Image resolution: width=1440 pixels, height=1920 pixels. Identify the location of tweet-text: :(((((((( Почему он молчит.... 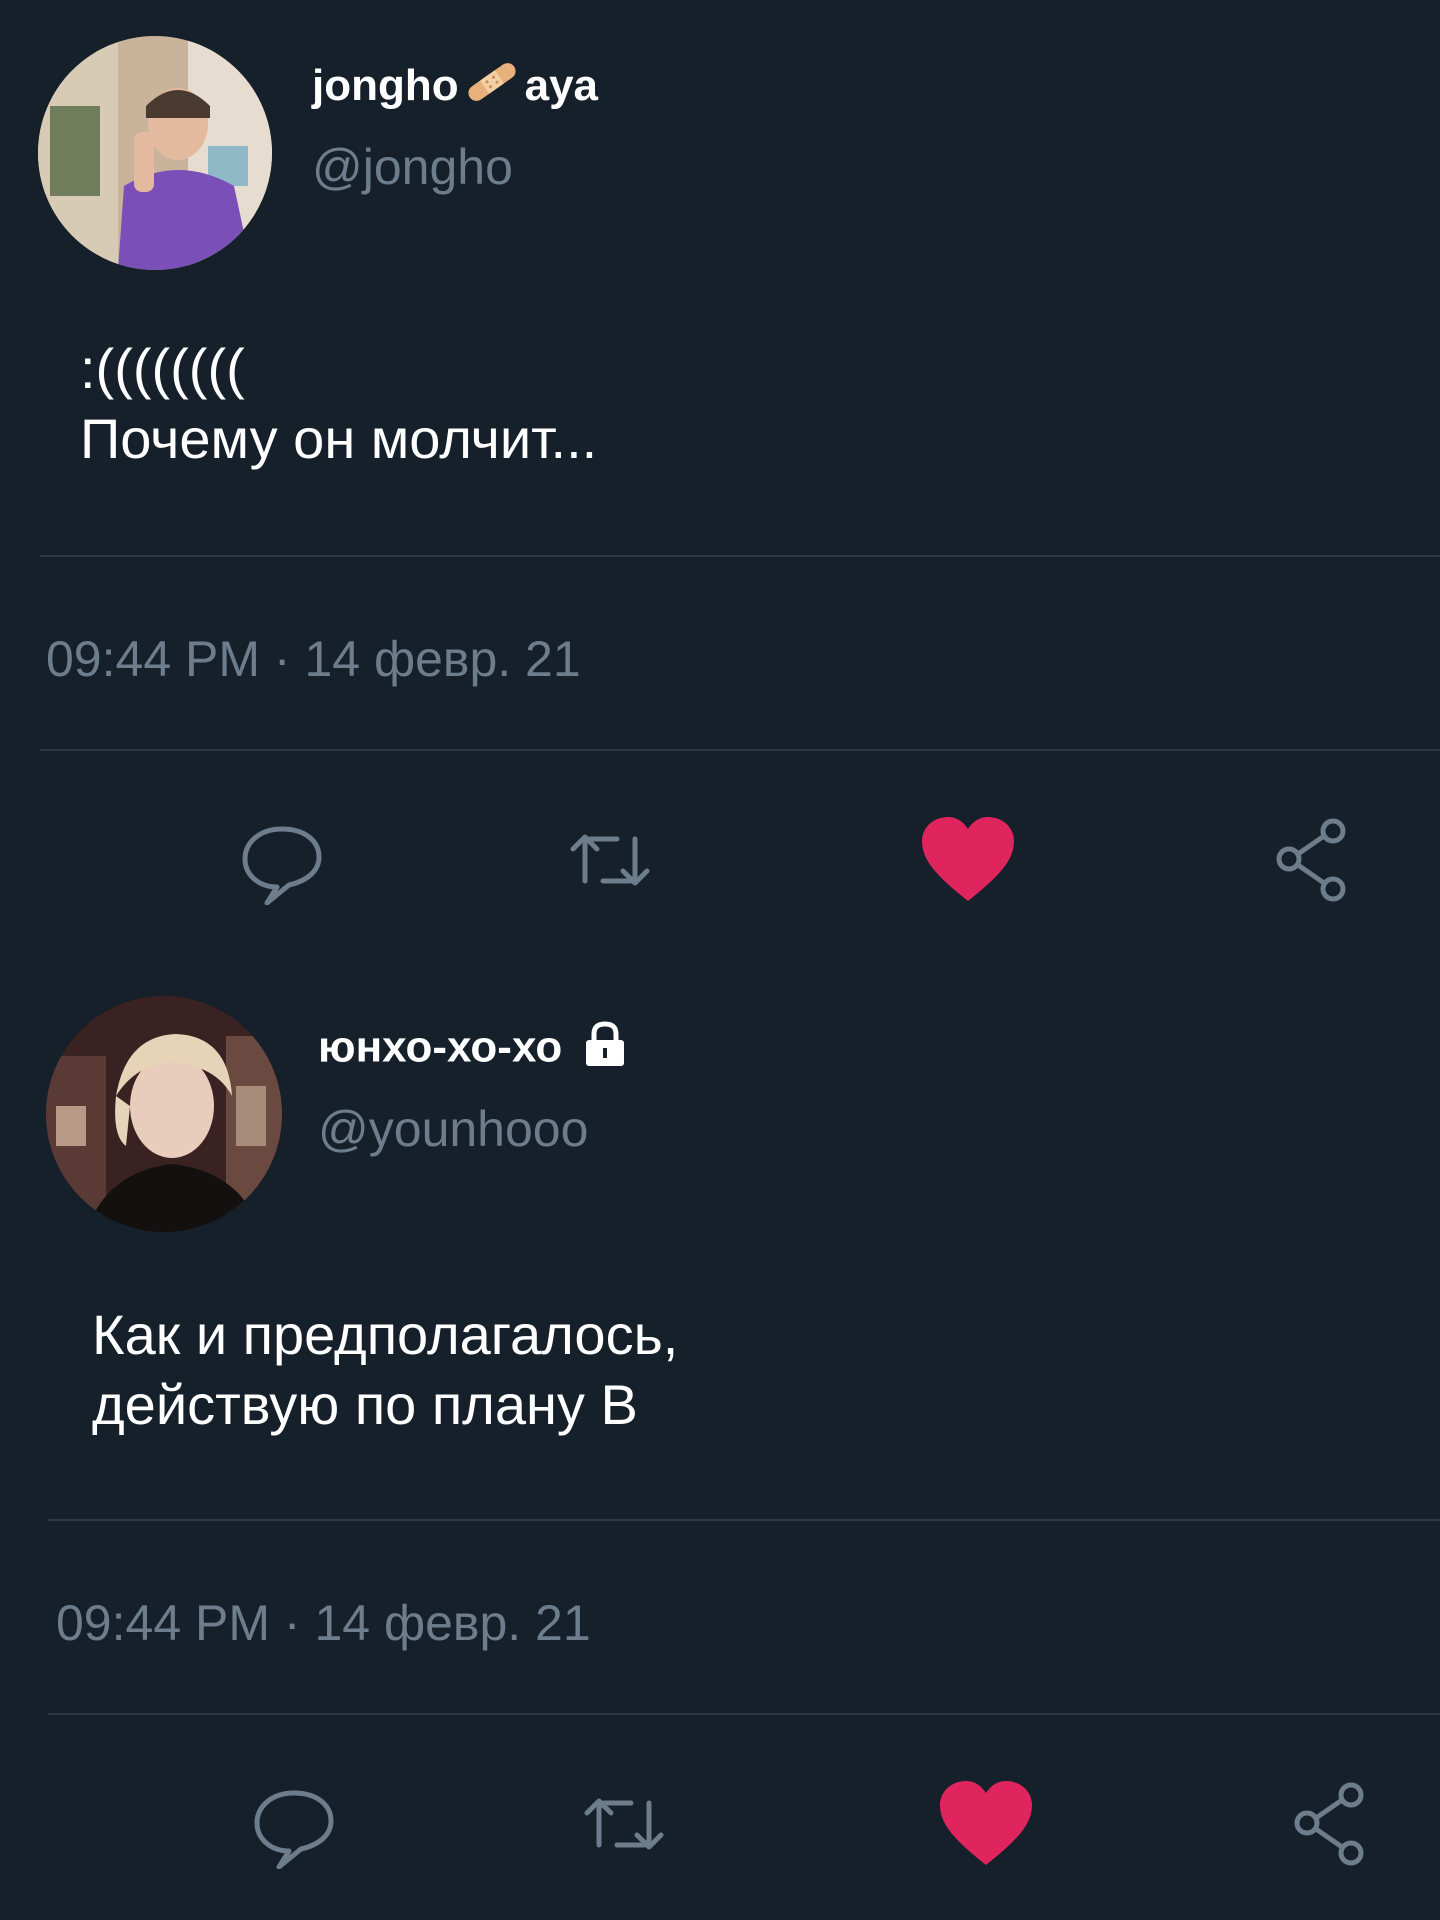
(338, 404).